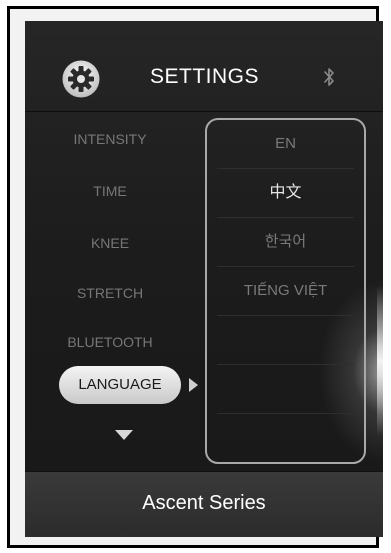 Image resolution: width=391 pixels, height=553 pixels. What do you see at coordinates (110, 293) in the screenshot?
I see `menu-item-stretch: STRETCH` at bounding box center [110, 293].